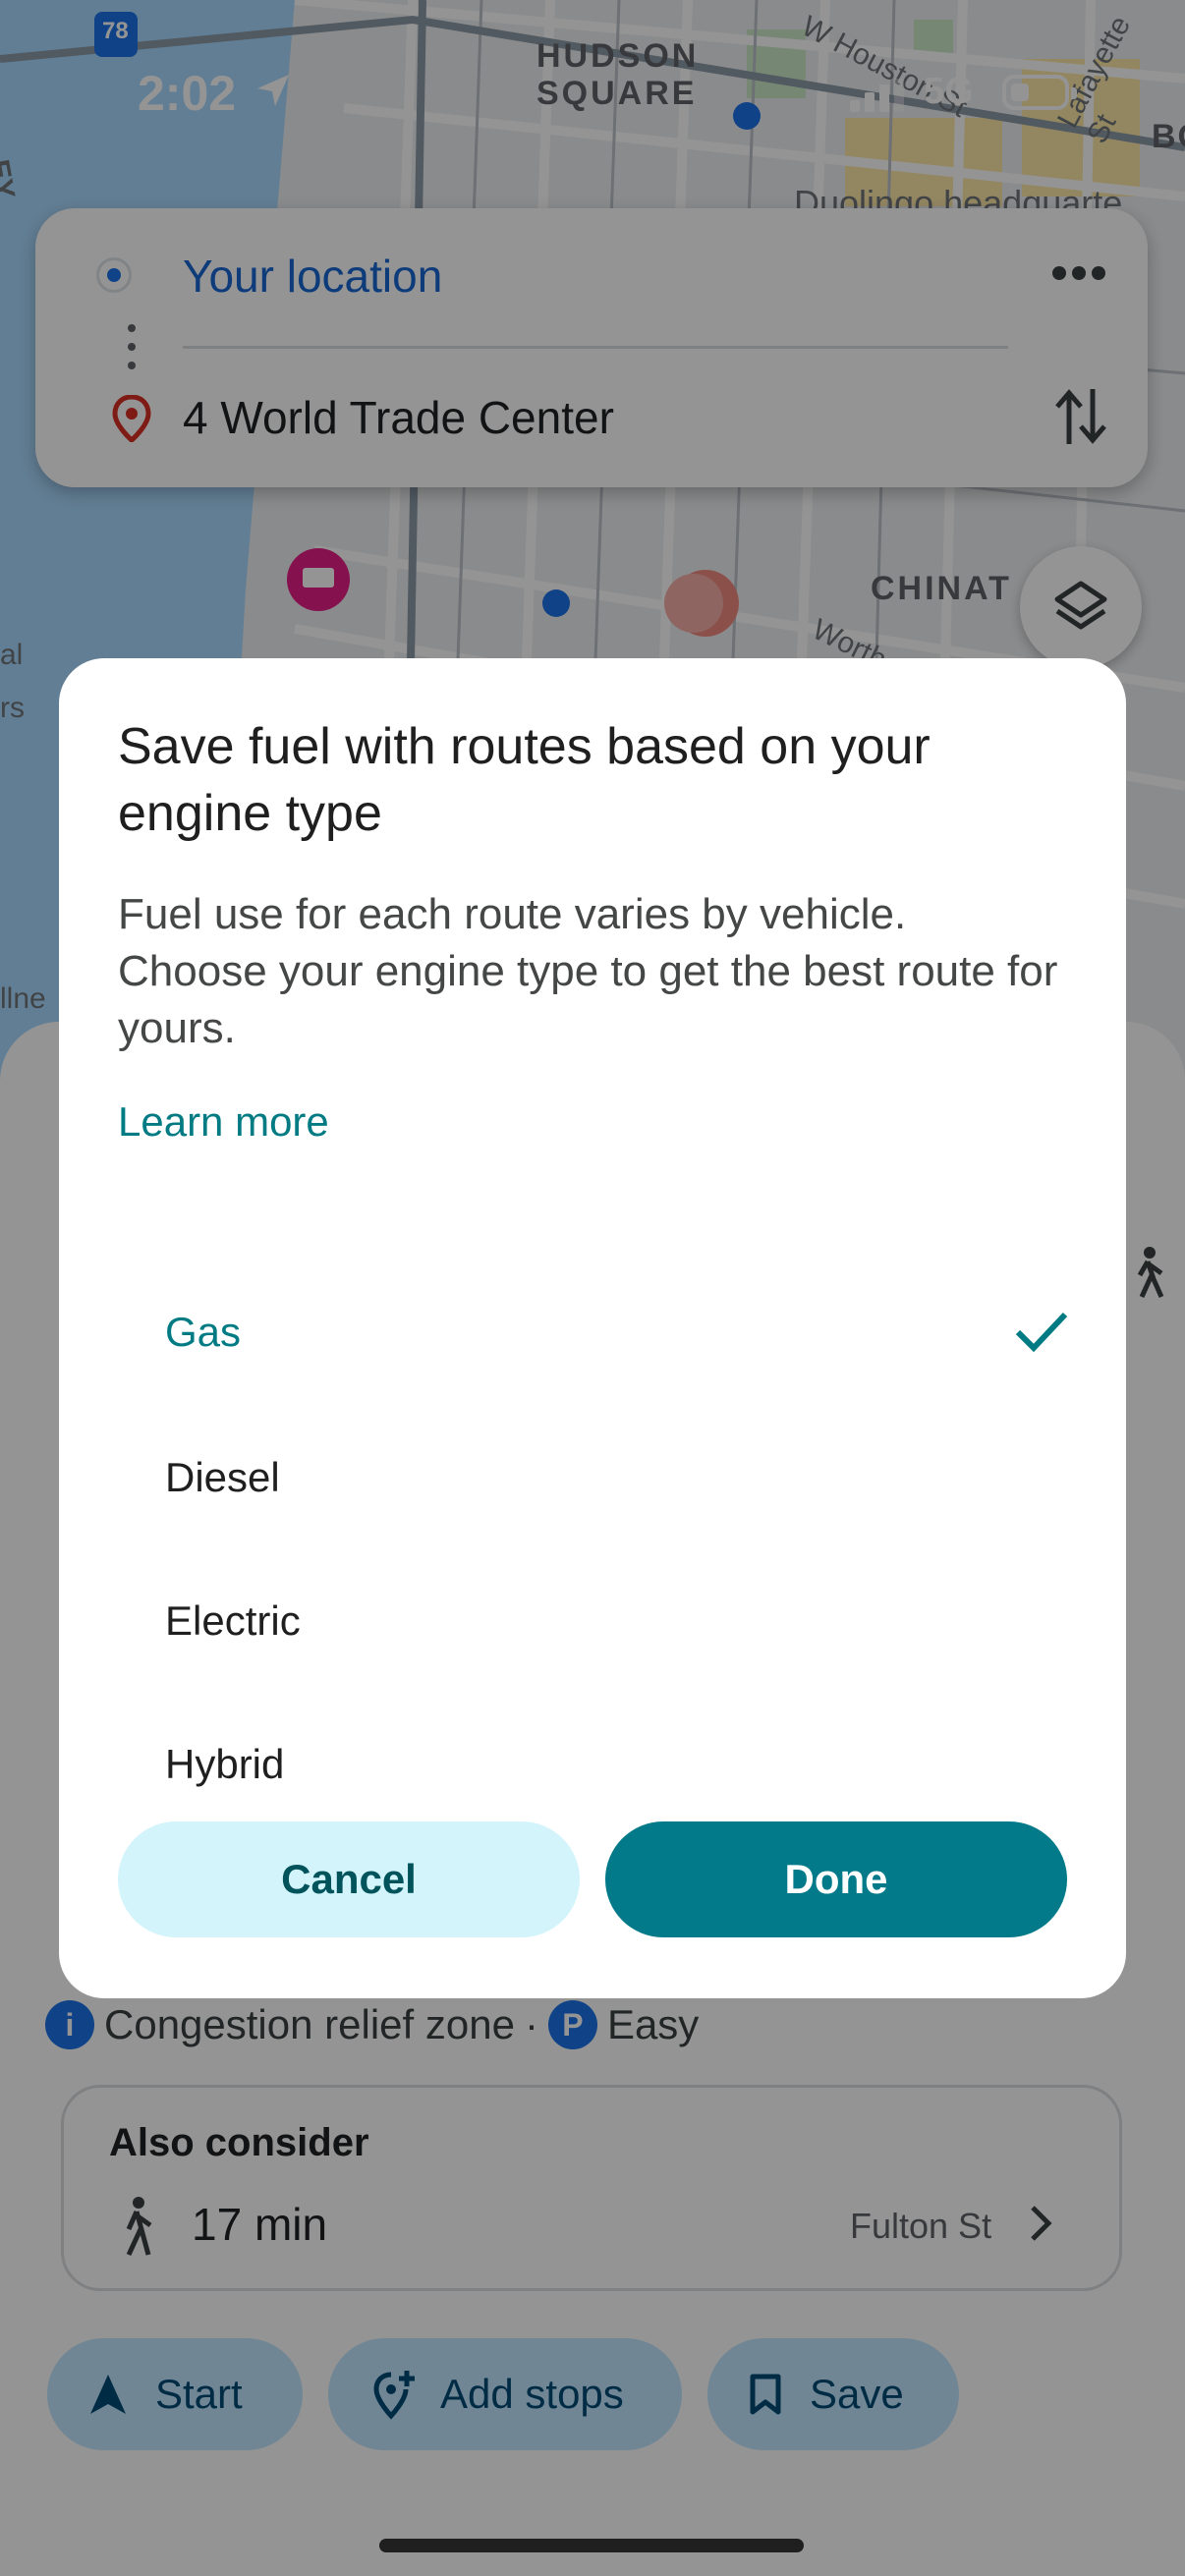  What do you see at coordinates (836, 1879) in the screenshot?
I see `done-button: Done` at bounding box center [836, 1879].